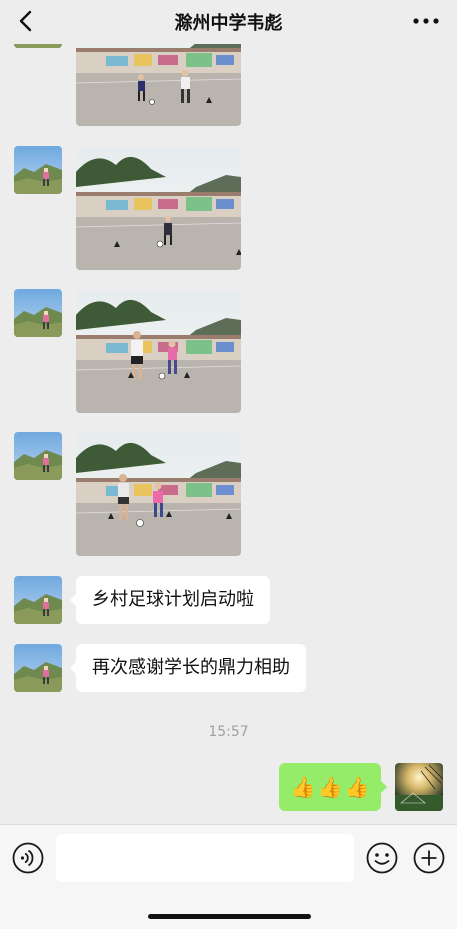 The height and width of the screenshot is (929, 457). Describe the element at coordinates (205, 858) in the screenshot. I see `message-input` at that location.